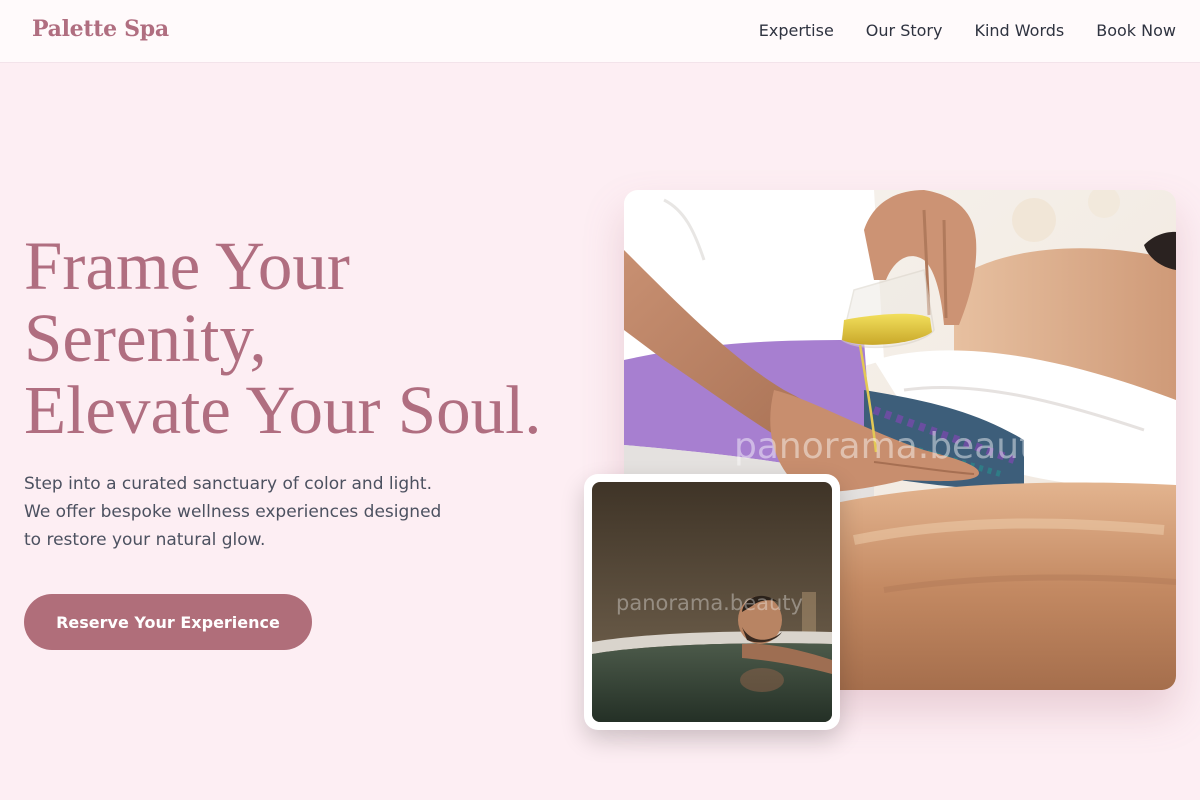  Describe the element at coordinates (796, 30) in the screenshot. I see `nav-link-expertise: Expertise` at that location.